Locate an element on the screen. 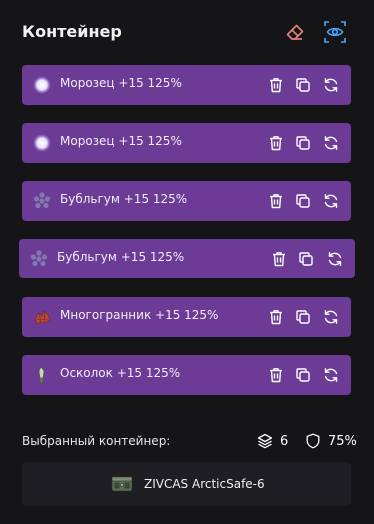 The height and width of the screenshot is (524, 374). list-item: Бубльгум +15 125% is located at coordinates (186, 201).